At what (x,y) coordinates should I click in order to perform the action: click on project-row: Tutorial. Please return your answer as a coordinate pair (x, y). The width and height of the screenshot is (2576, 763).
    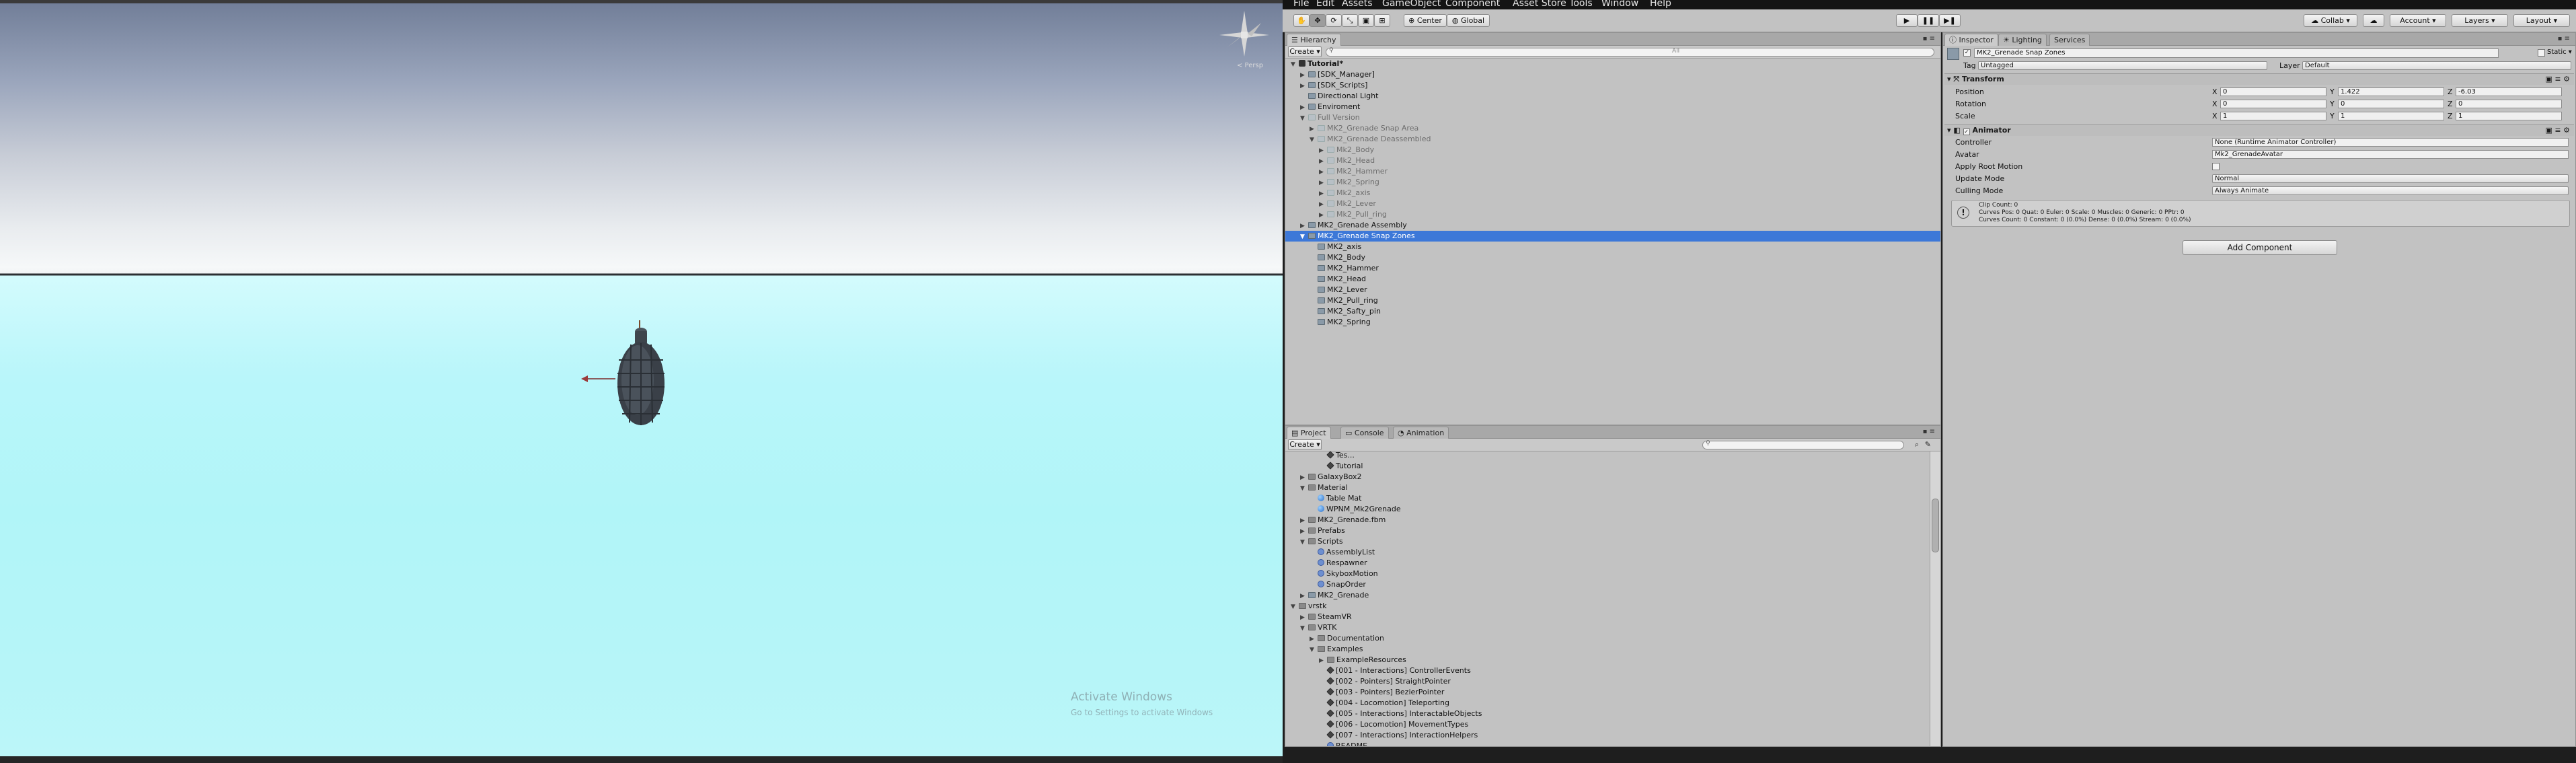
    Looking at the image, I should click on (1606, 466).